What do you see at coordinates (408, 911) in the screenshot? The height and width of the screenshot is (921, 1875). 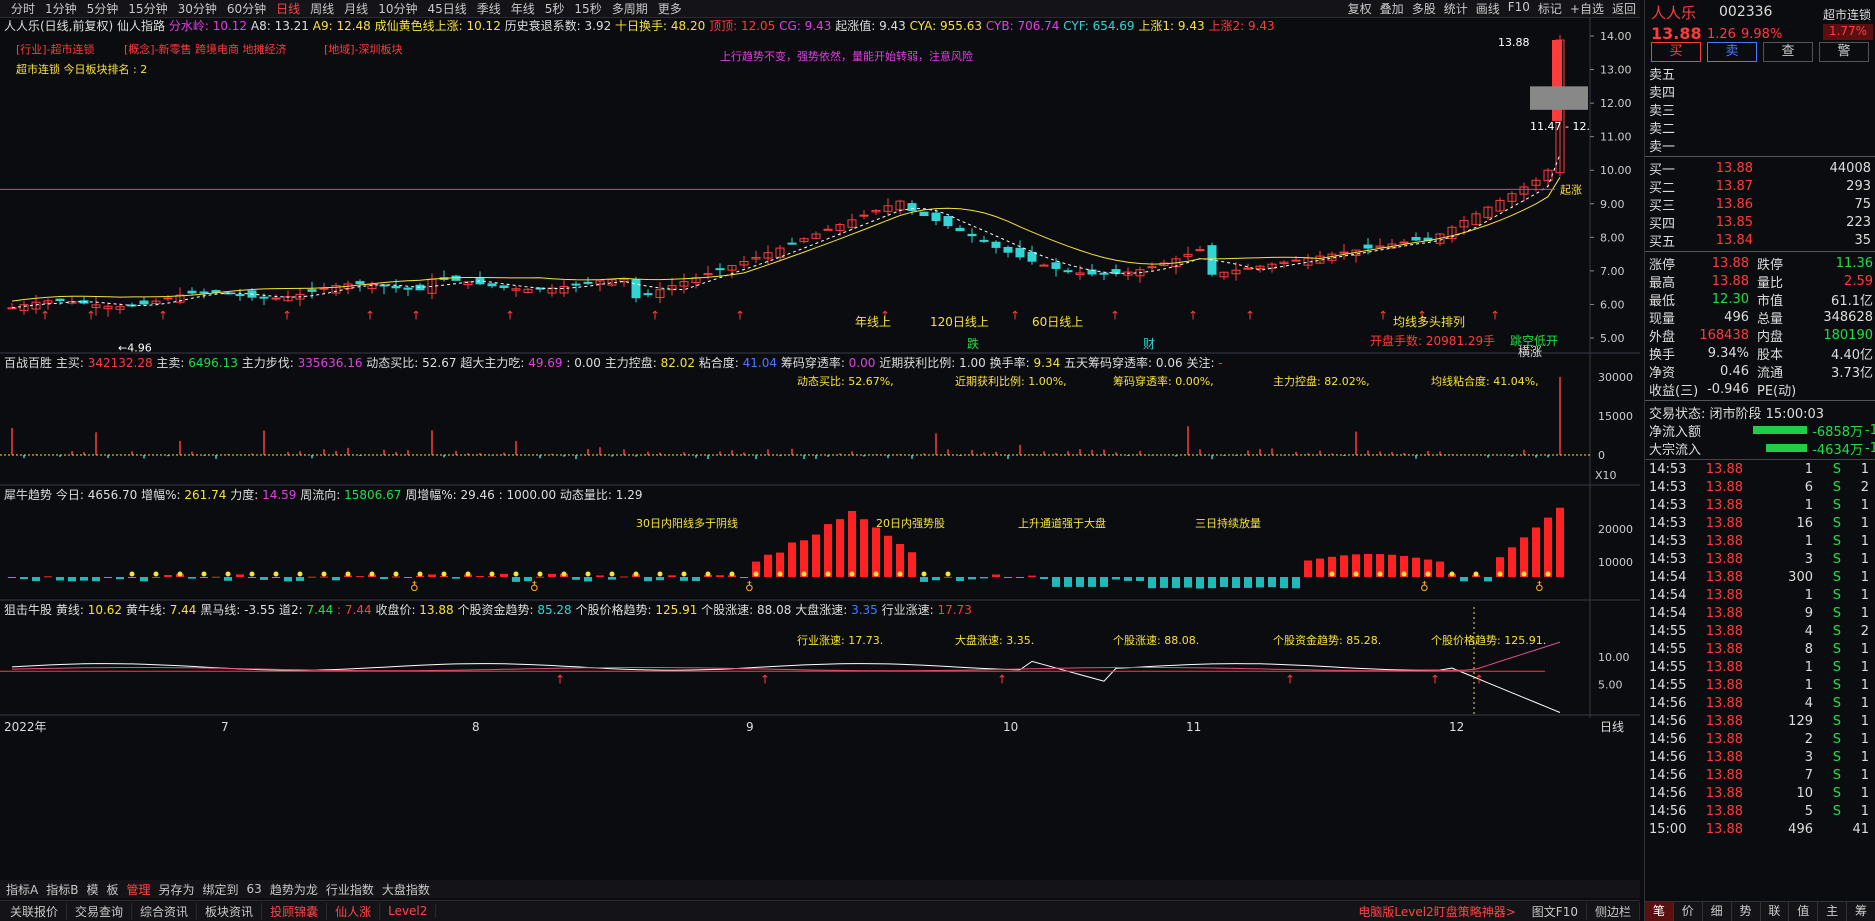 I see `function-tab: Level2` at bounding box center [408, 911].